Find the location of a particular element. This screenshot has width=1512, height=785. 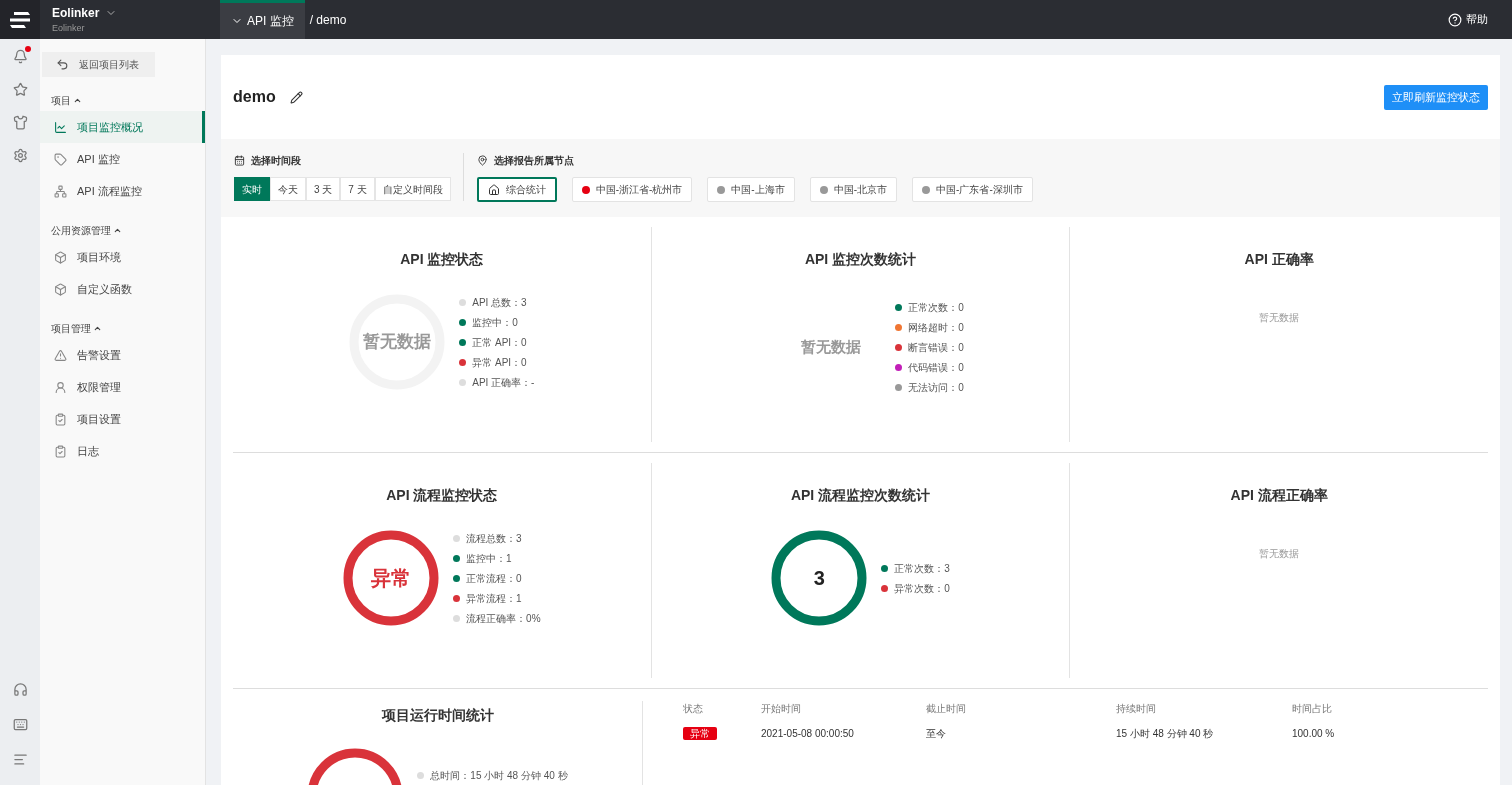

legend-label: 异常 API：0 is located at coordinates (499, 362).